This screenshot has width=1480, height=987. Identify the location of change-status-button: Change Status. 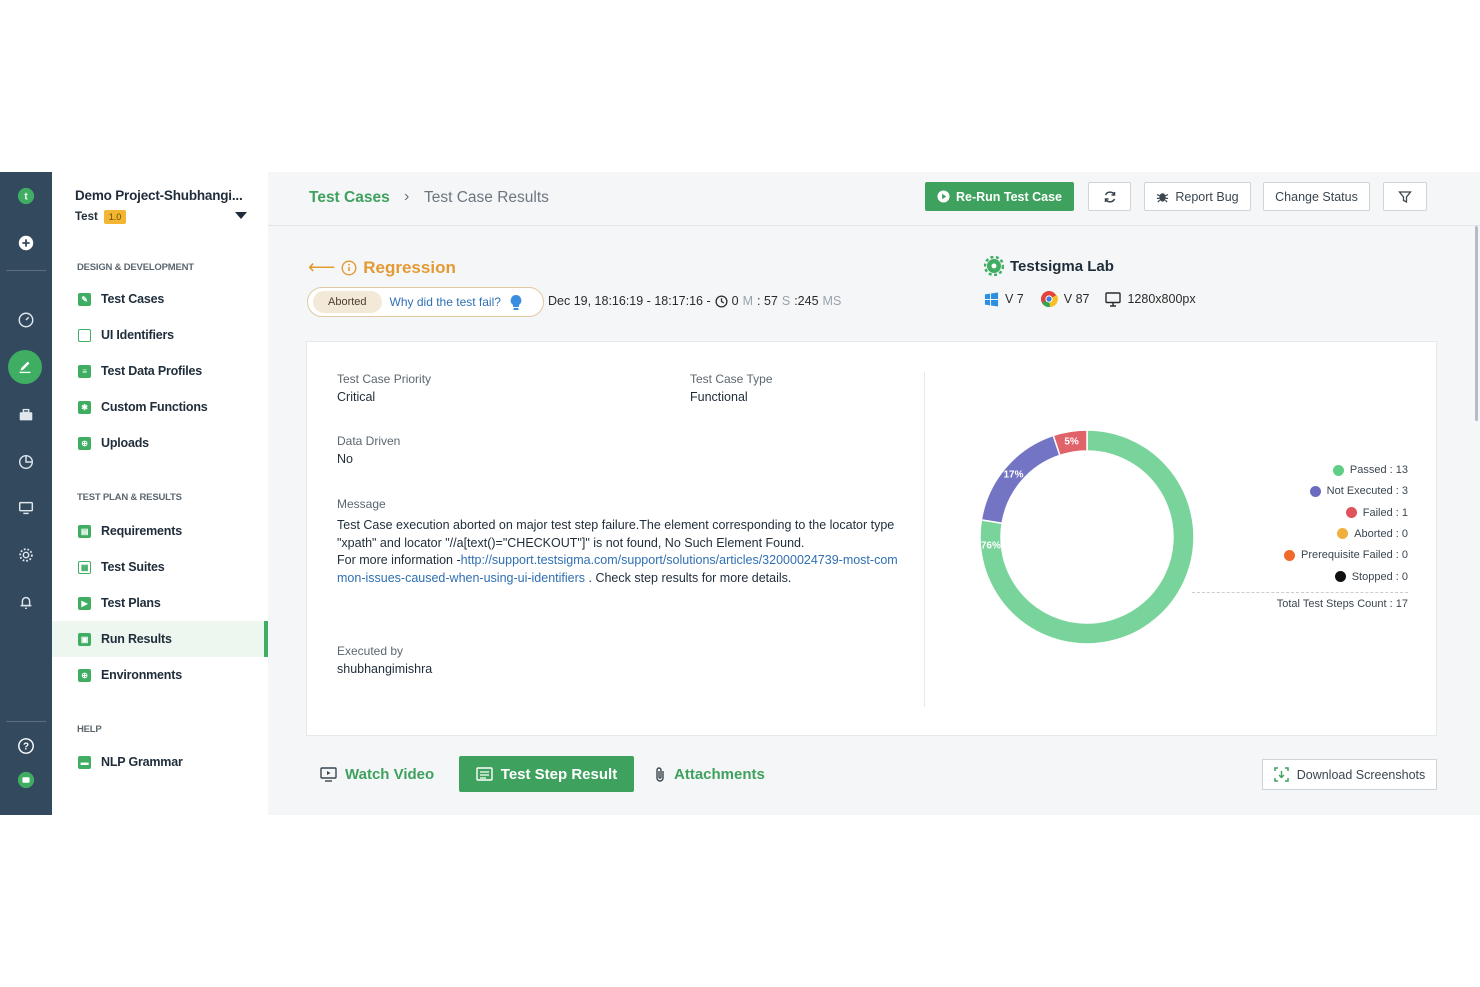
(1316, 196).